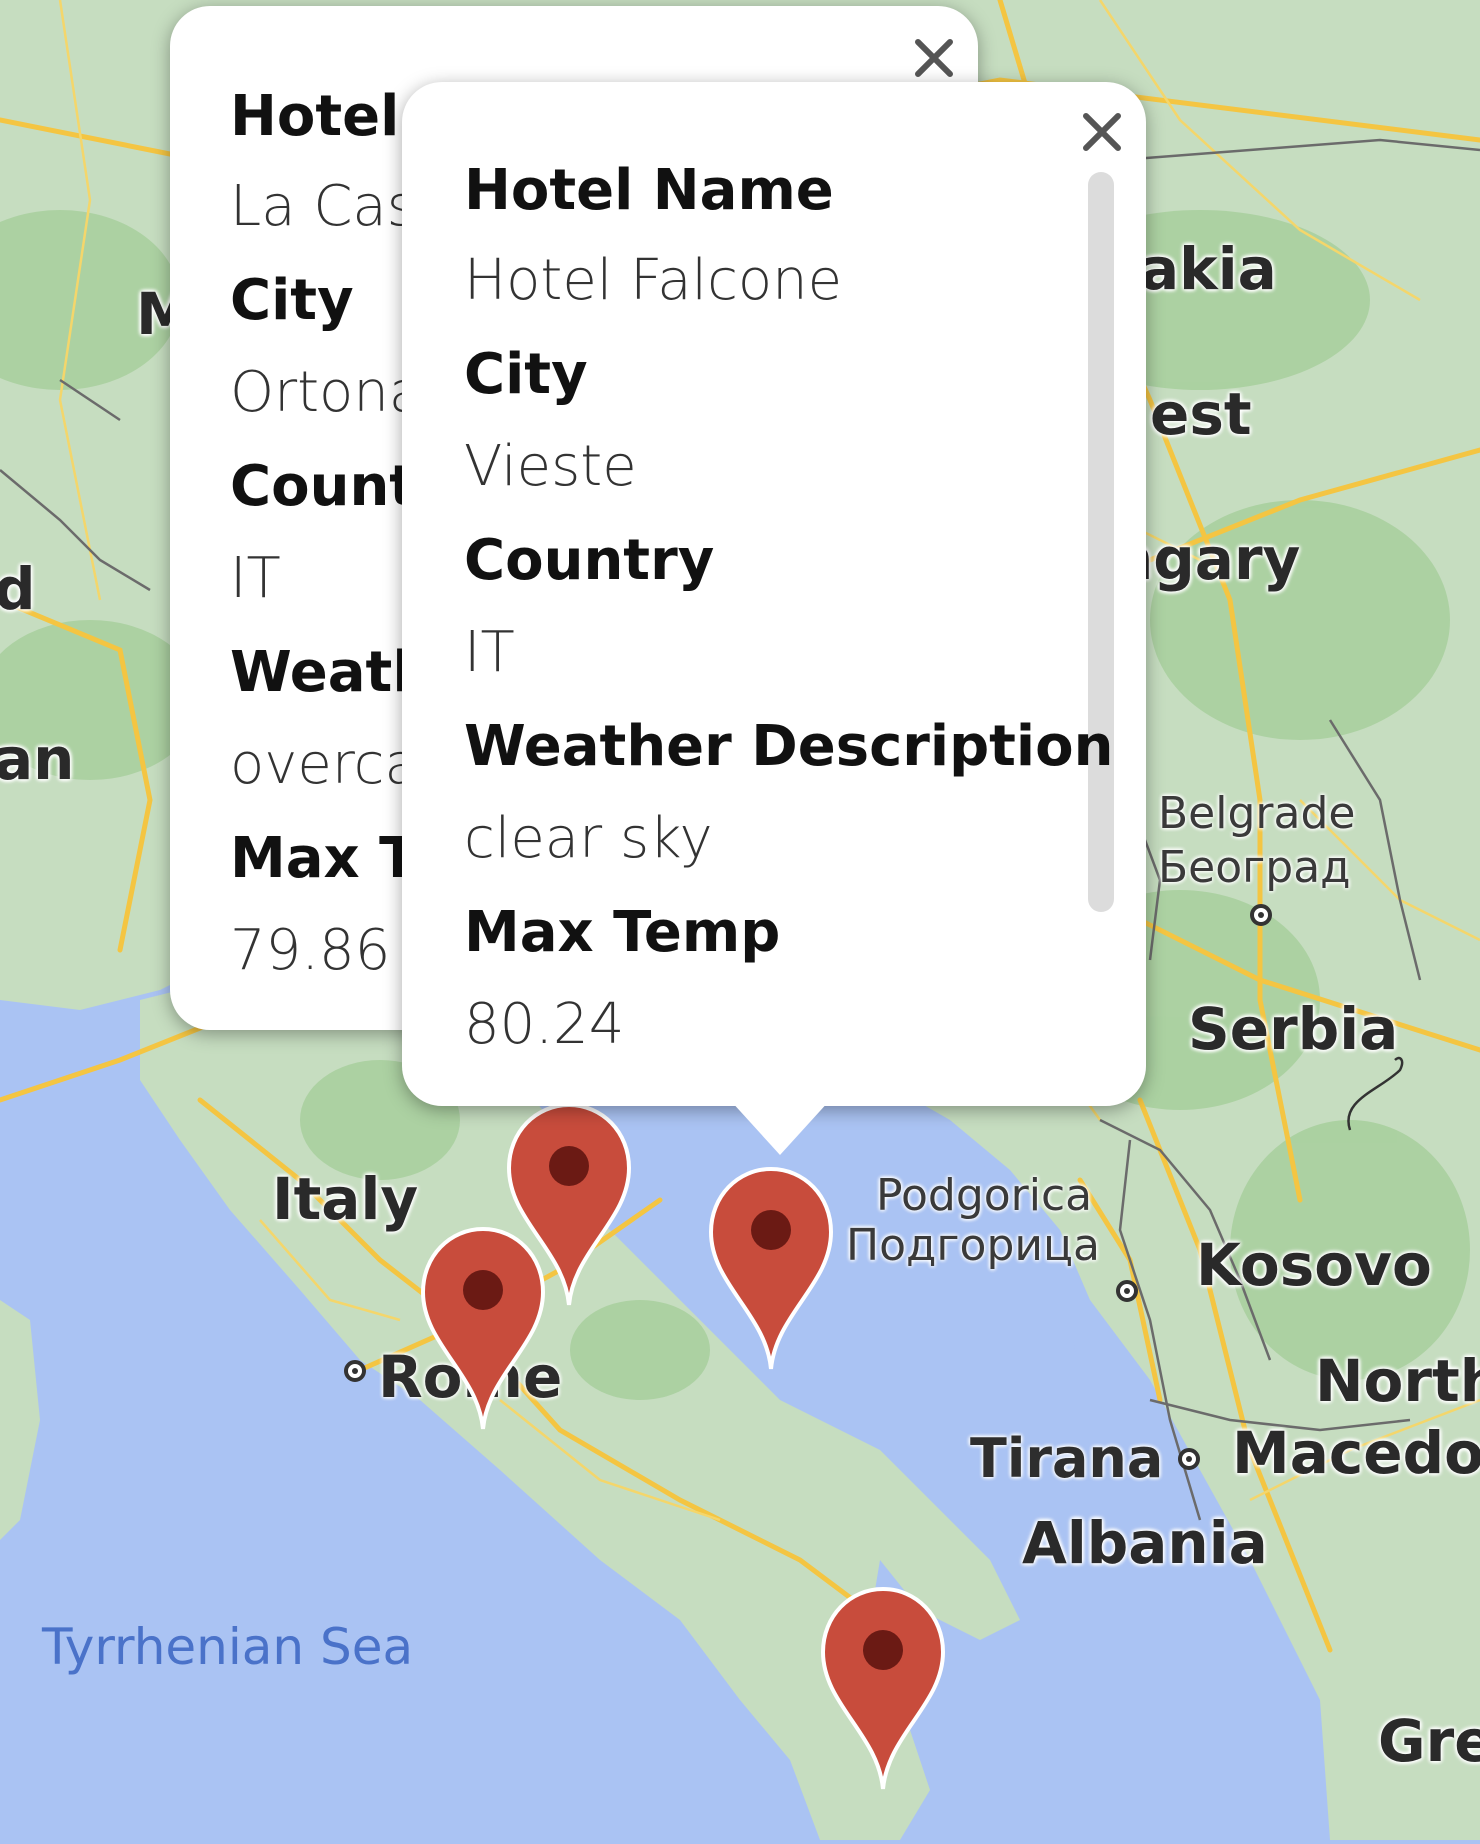 The width and height of the screenshot is (1480, 1844). I want to click on weather-description-label: Weather Description, so click(789, 746).